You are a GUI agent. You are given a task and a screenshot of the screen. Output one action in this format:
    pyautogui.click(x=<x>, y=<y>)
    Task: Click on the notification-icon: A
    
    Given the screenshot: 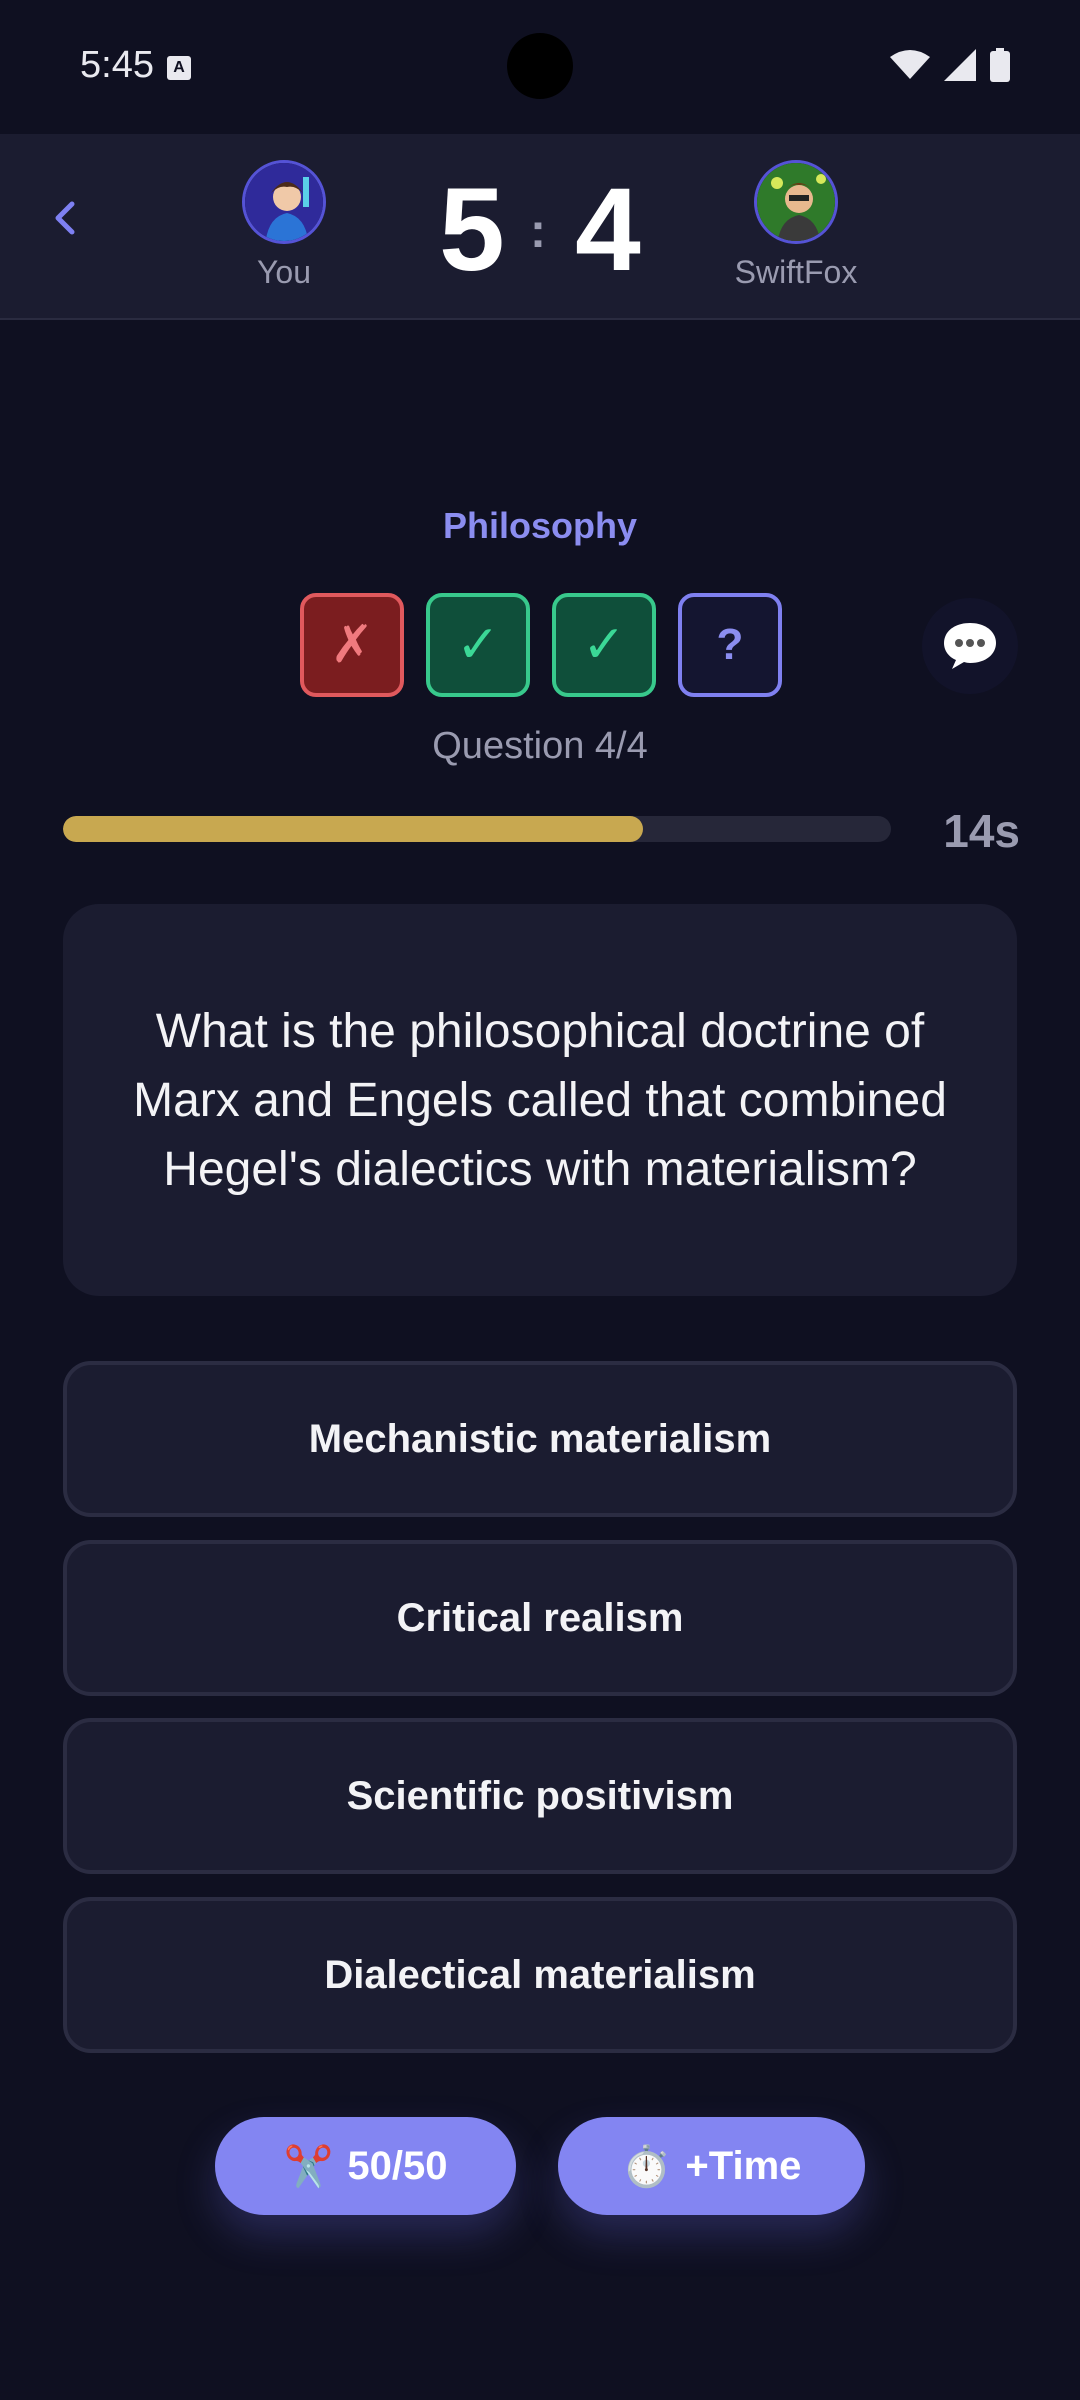 What is the action you would take?
    pyautogui.click(x=179, y=68)
    